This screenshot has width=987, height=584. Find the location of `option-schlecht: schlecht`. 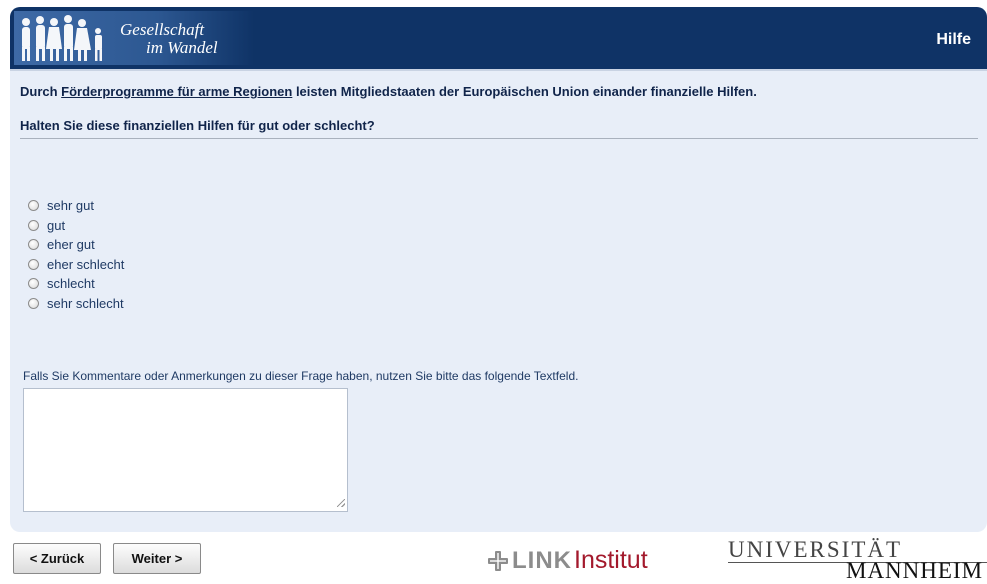

option-schlecht: schlecht is located at coordinates (76, 284).